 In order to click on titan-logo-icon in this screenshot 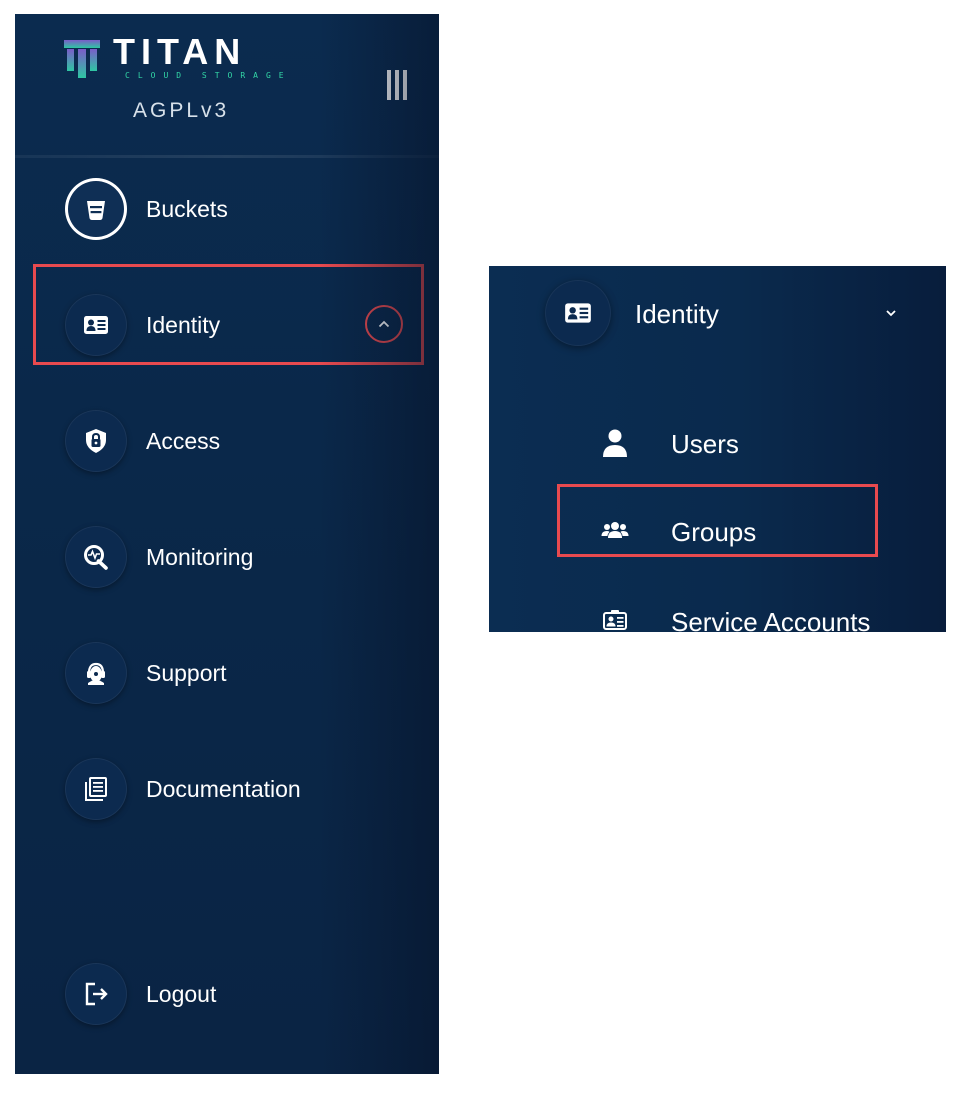, I will do `click(82, 59)`.